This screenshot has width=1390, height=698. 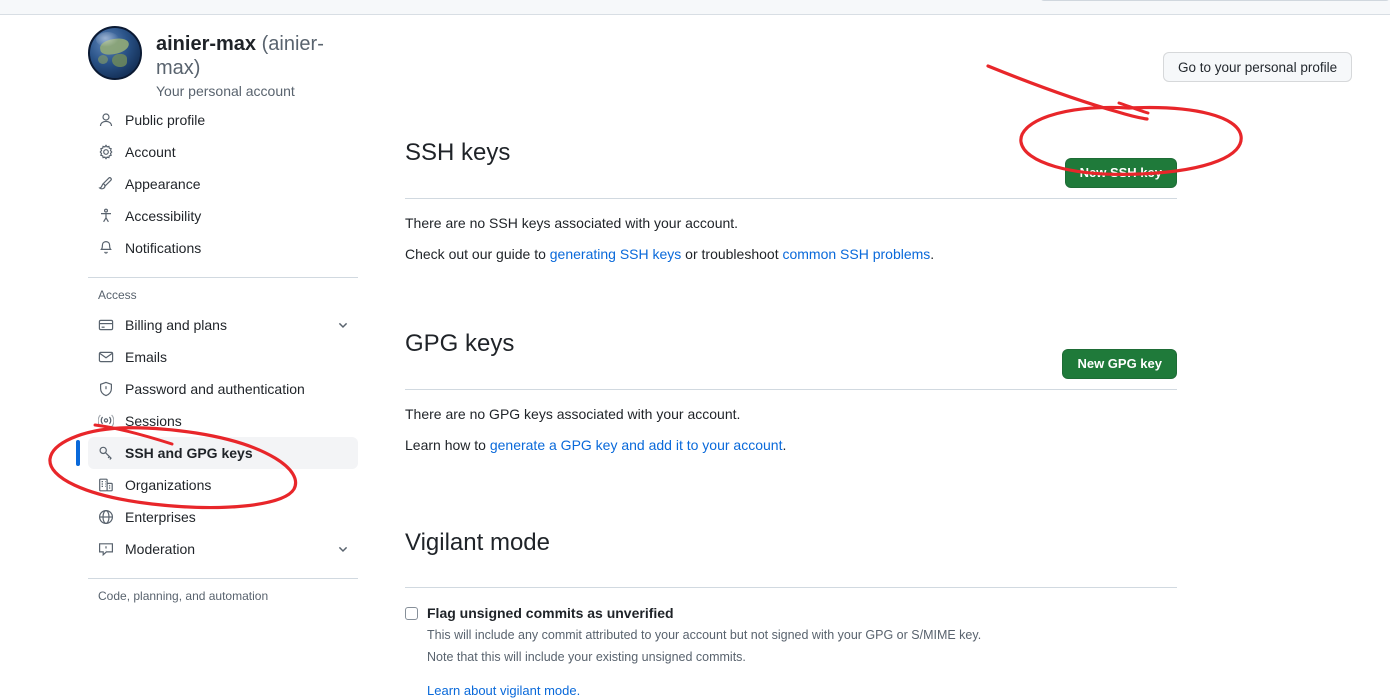 I want to click on sidebar-item-organizations: Organizations, so click(x=223, y=485).